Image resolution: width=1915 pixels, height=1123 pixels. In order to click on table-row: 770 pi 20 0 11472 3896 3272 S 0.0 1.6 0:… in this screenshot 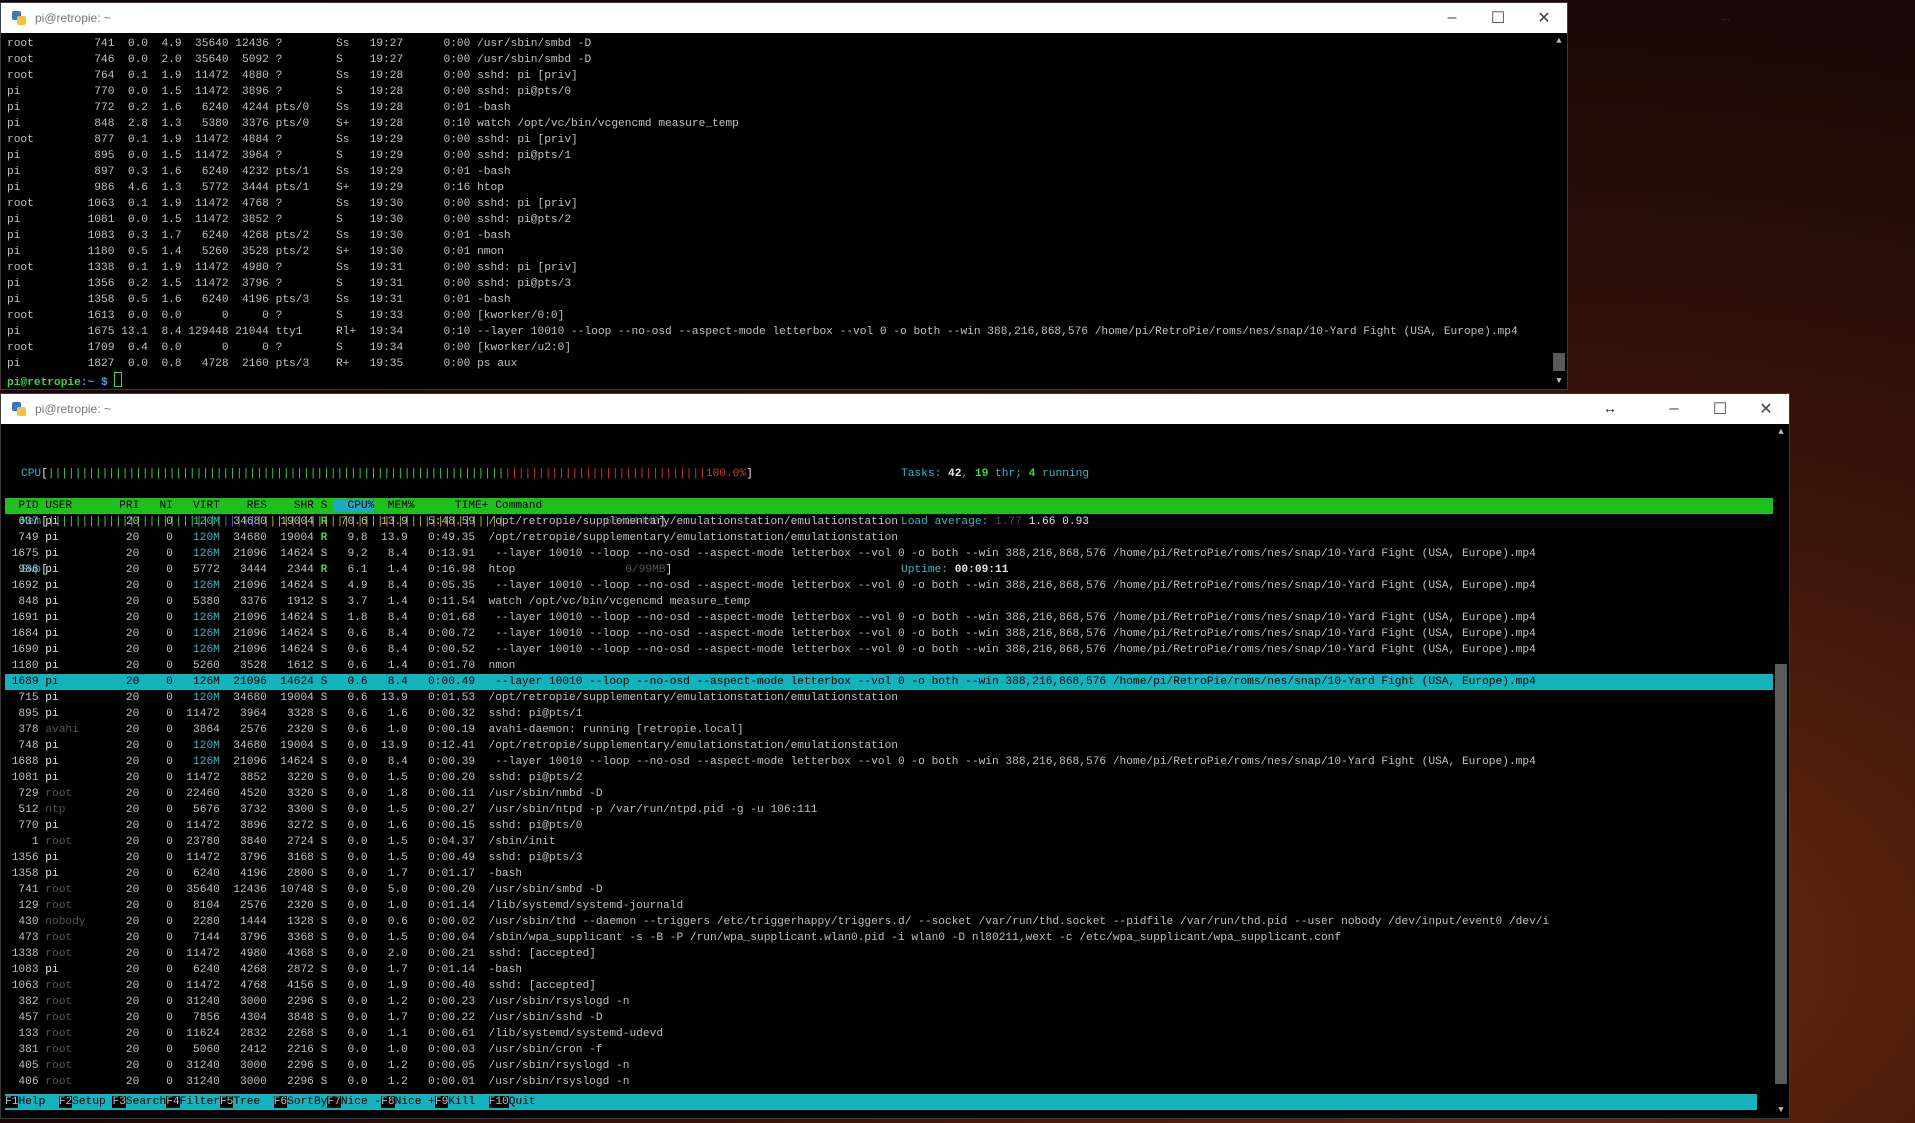, I will do `click(889, 826)`.